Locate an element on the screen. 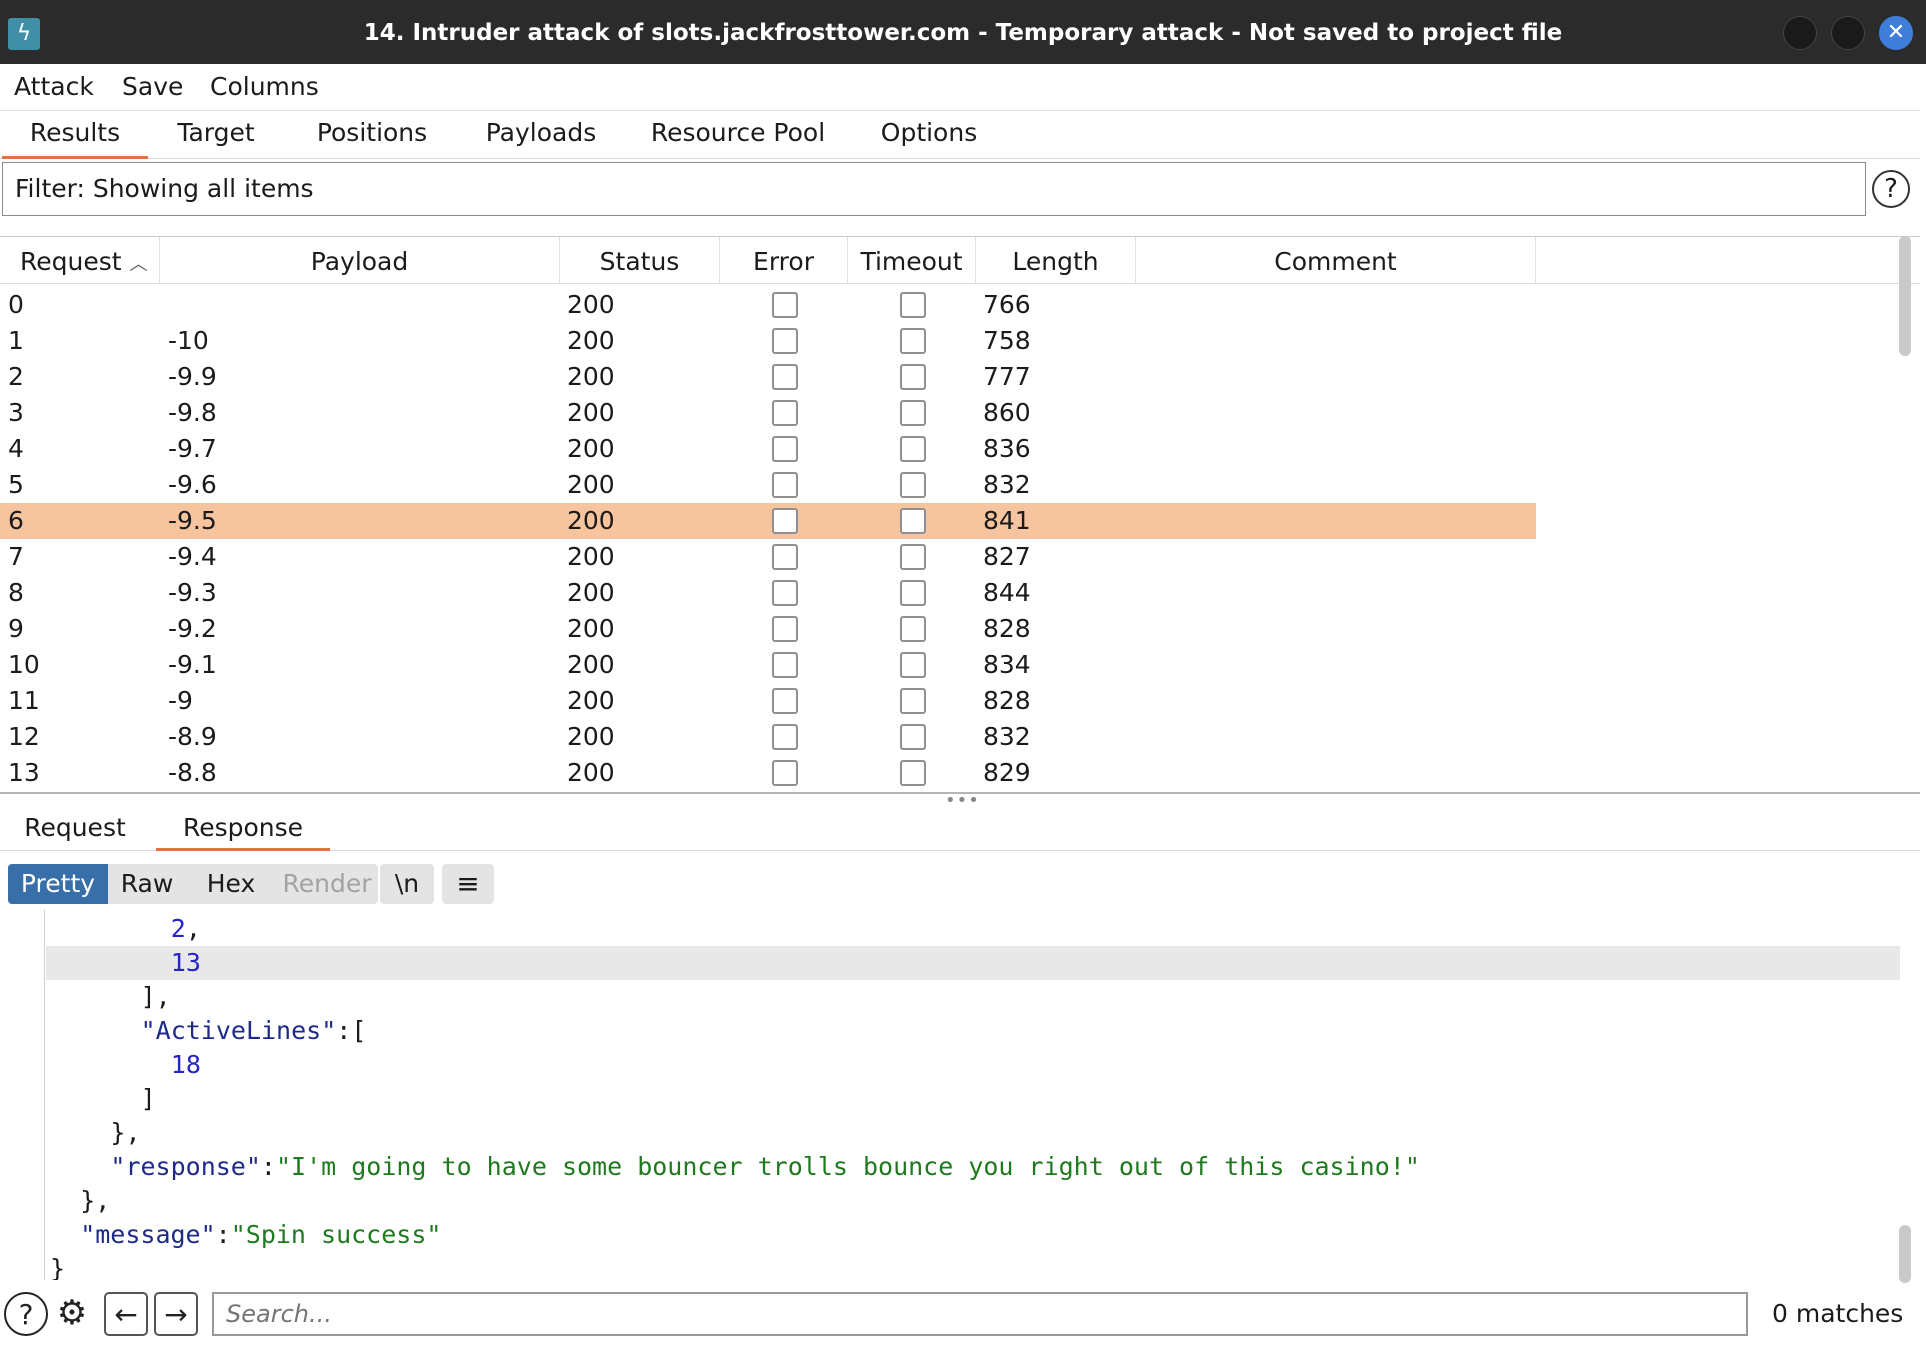  view-render-button: Render is located at coordinates (327, 884).